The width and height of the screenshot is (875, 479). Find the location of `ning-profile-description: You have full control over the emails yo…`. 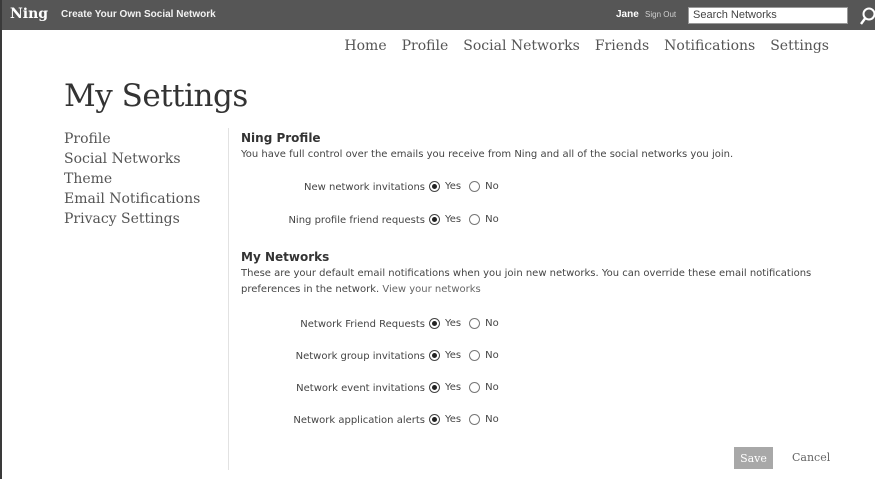

ning-profile-description: You have full control over the emails yo… is located at coordinates (487, 154).